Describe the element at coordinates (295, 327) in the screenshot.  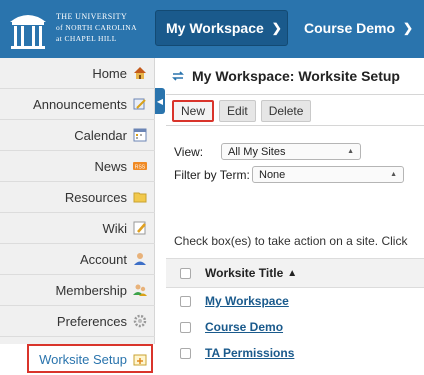
I see `table-row: Course Demo` at that location.